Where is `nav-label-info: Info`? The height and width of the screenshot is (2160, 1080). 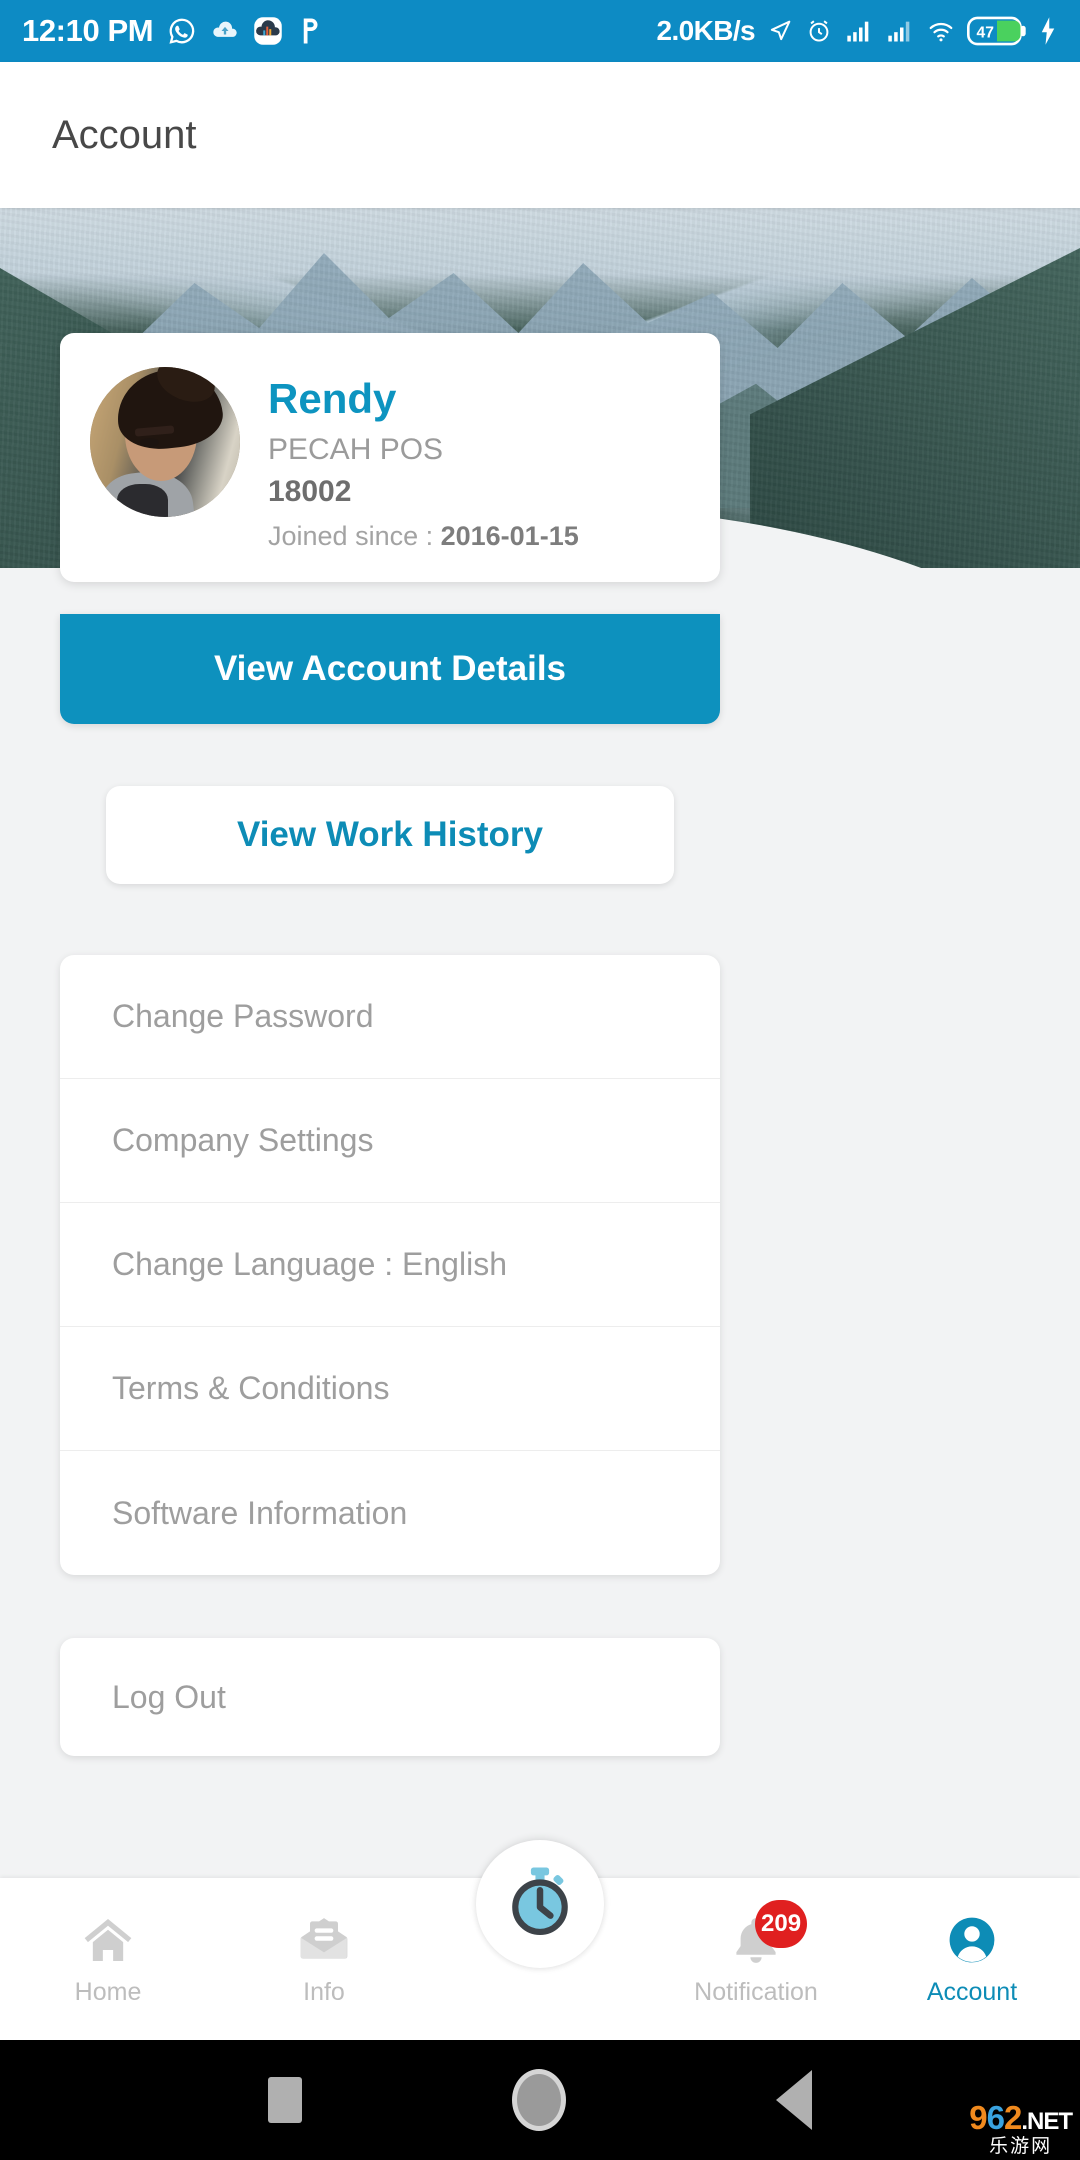
nav-label-info: Info is located at coordinates (324, 1991).